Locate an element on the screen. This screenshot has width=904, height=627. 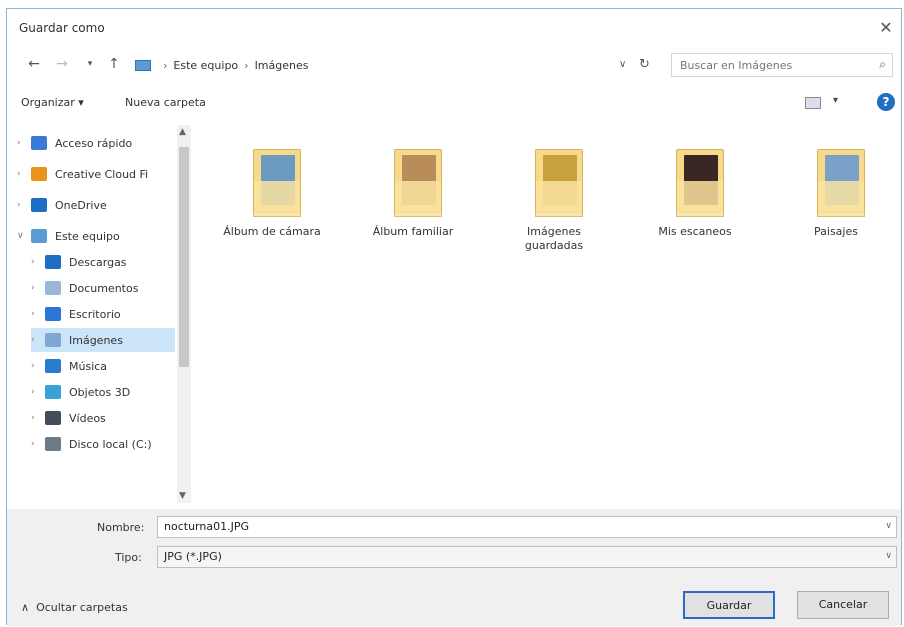
folder-item: Imágenes guardadas is located at coordinates (554, 201).